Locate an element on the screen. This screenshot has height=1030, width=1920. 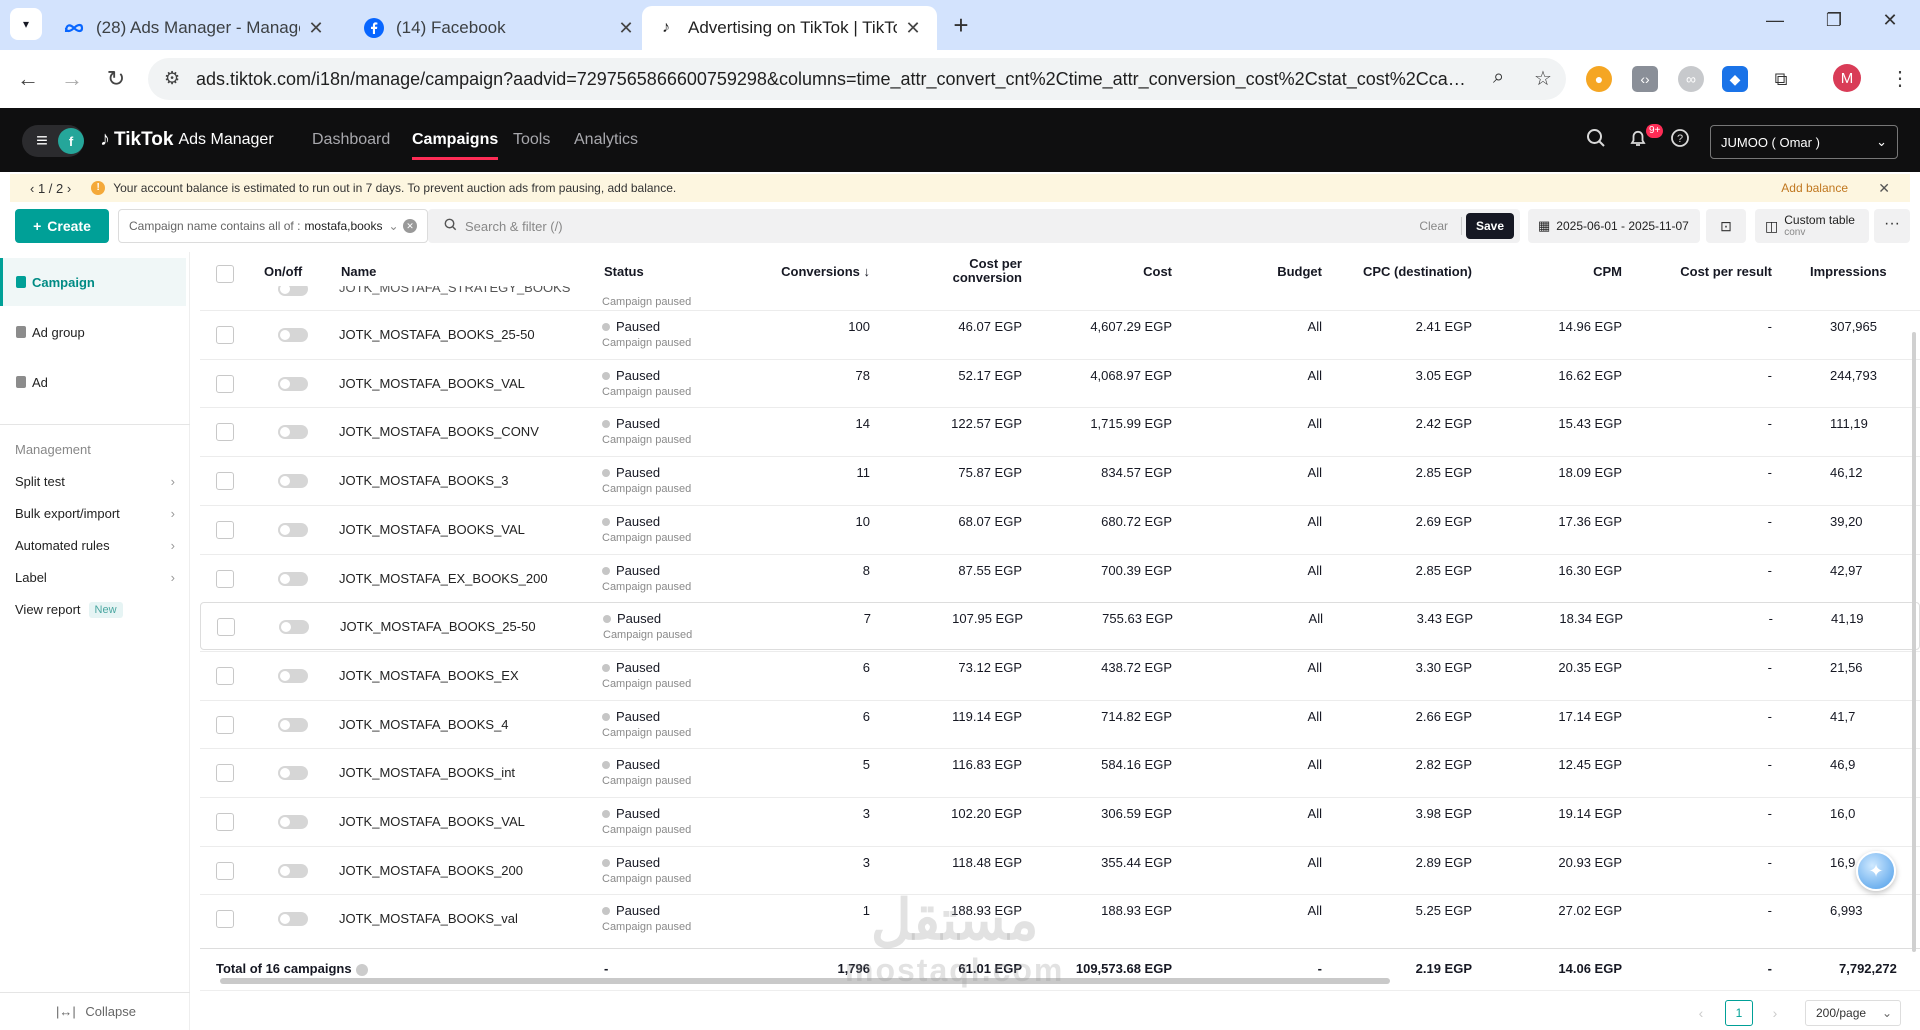
current-page: 1 is located at coordinates (1739, 1013).